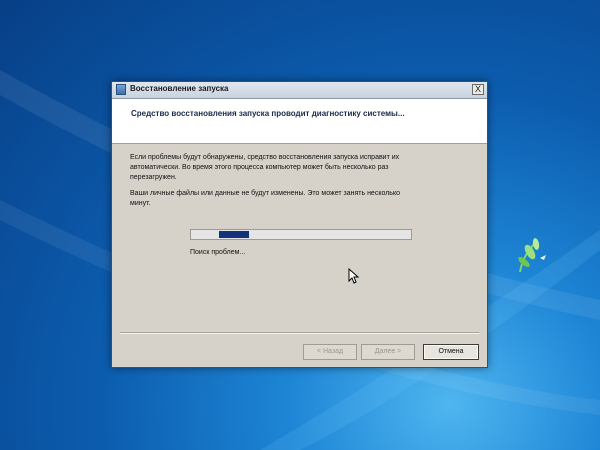  I want to click on window-title: Восстановление запуска, so click(179, 88).